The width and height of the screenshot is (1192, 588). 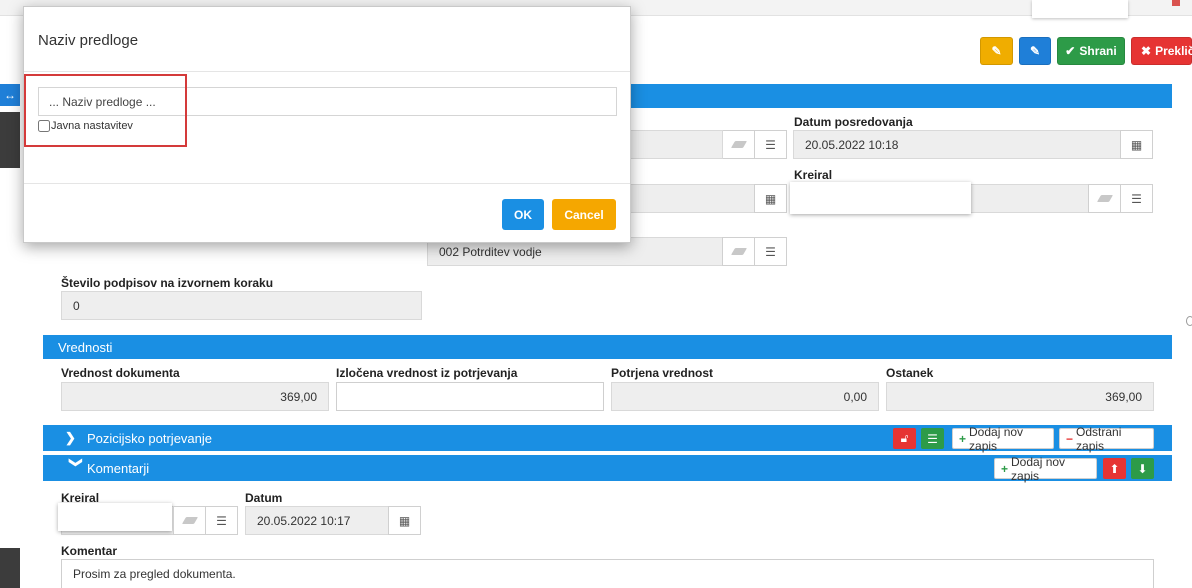 I want to click on unlock-icon: 🔓︎, so click(x=904, y=438).